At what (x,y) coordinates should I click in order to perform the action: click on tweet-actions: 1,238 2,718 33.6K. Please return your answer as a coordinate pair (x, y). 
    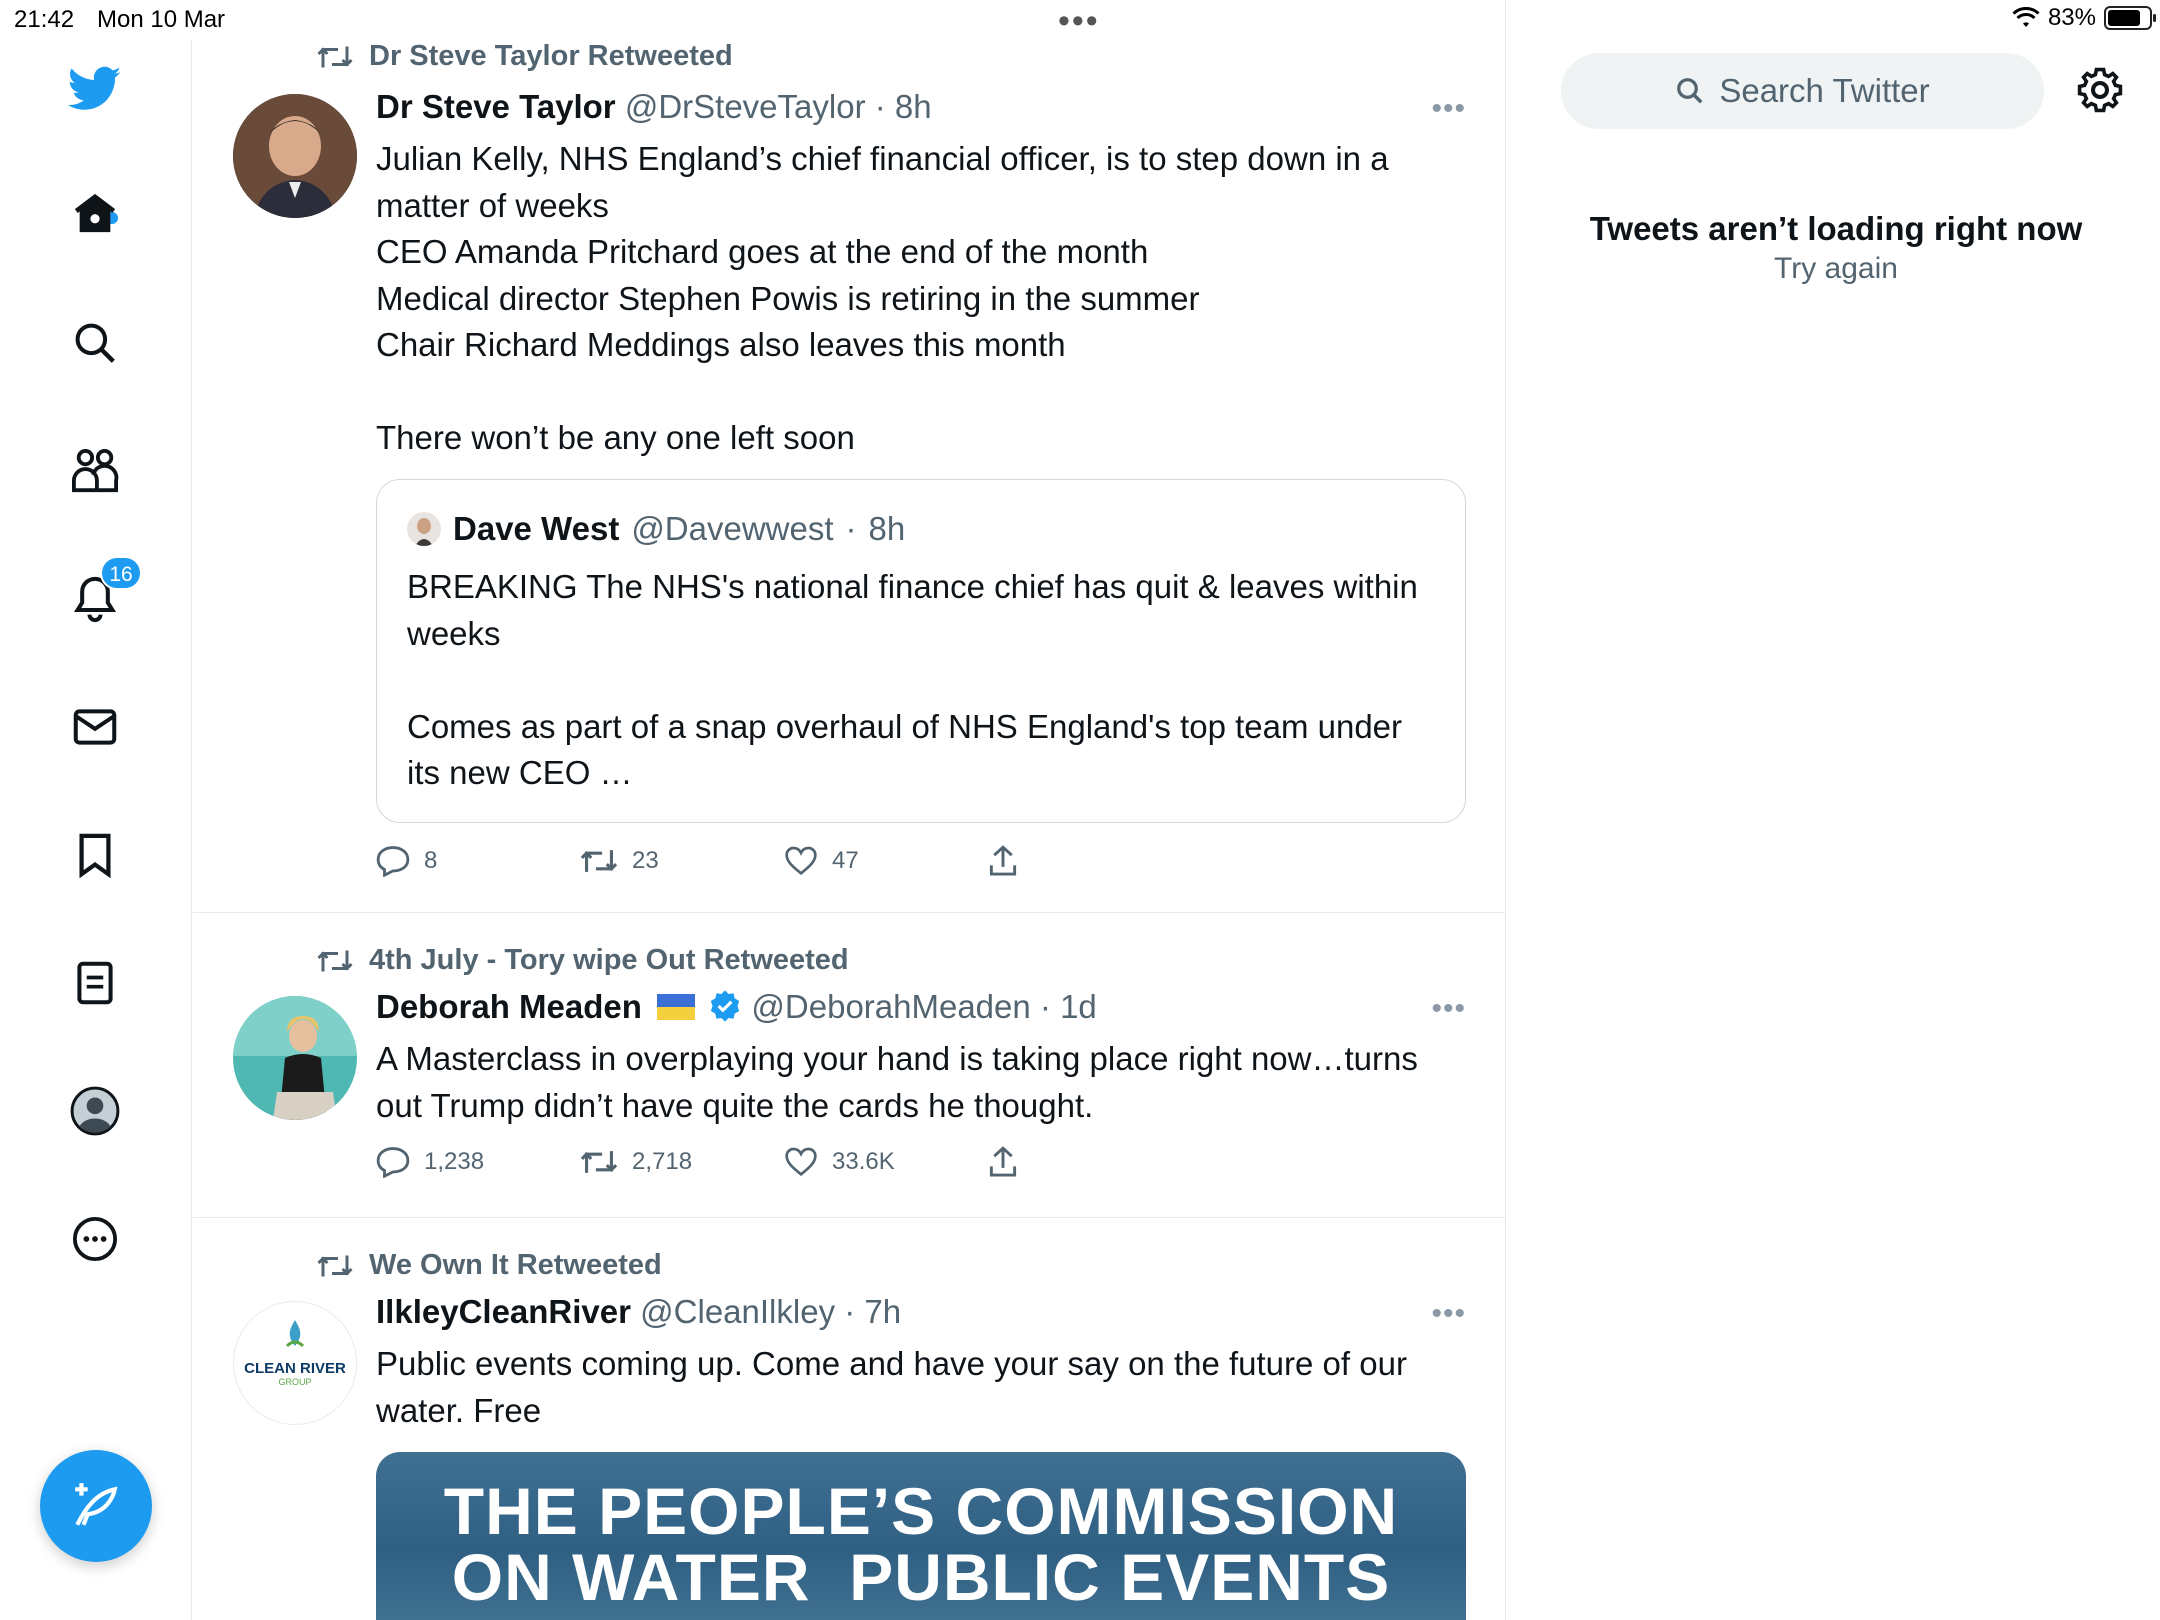
    Looking at the image, I should click on (784, 1162).